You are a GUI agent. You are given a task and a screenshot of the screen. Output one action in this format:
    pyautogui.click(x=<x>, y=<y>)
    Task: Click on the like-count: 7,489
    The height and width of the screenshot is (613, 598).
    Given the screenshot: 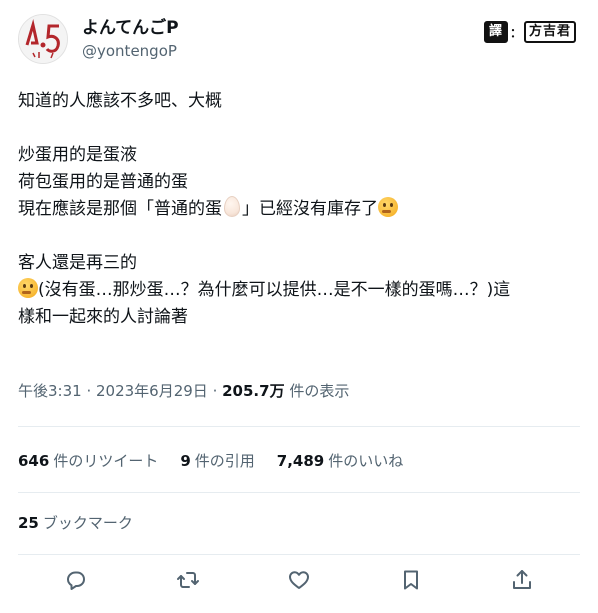 What is the action you would take?
    pyautogui.click(x=300, y=461)
    